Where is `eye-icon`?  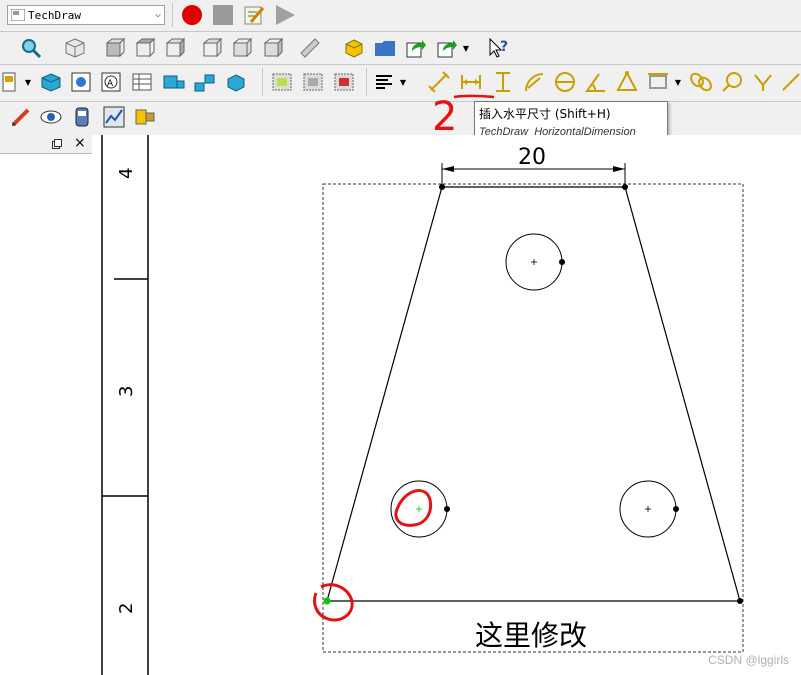 eye-icon is located at coordinates (51, 117).